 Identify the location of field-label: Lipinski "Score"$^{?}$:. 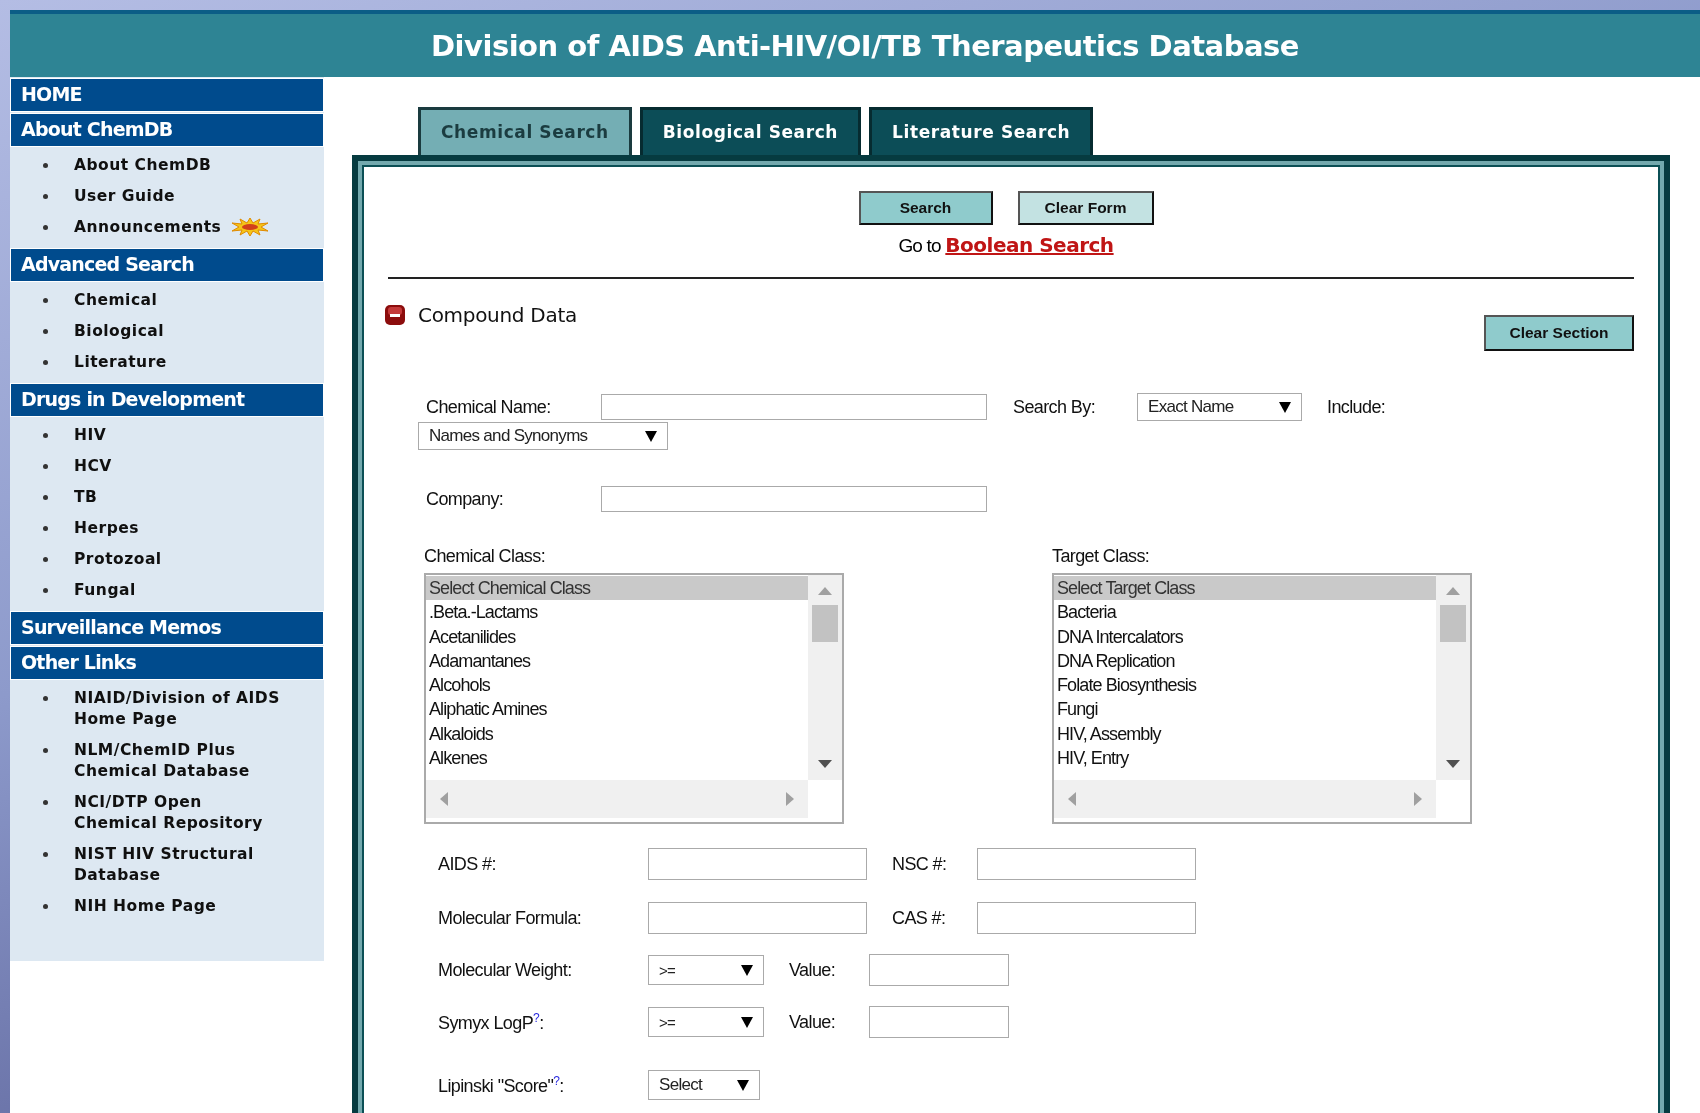
(501, 1085).